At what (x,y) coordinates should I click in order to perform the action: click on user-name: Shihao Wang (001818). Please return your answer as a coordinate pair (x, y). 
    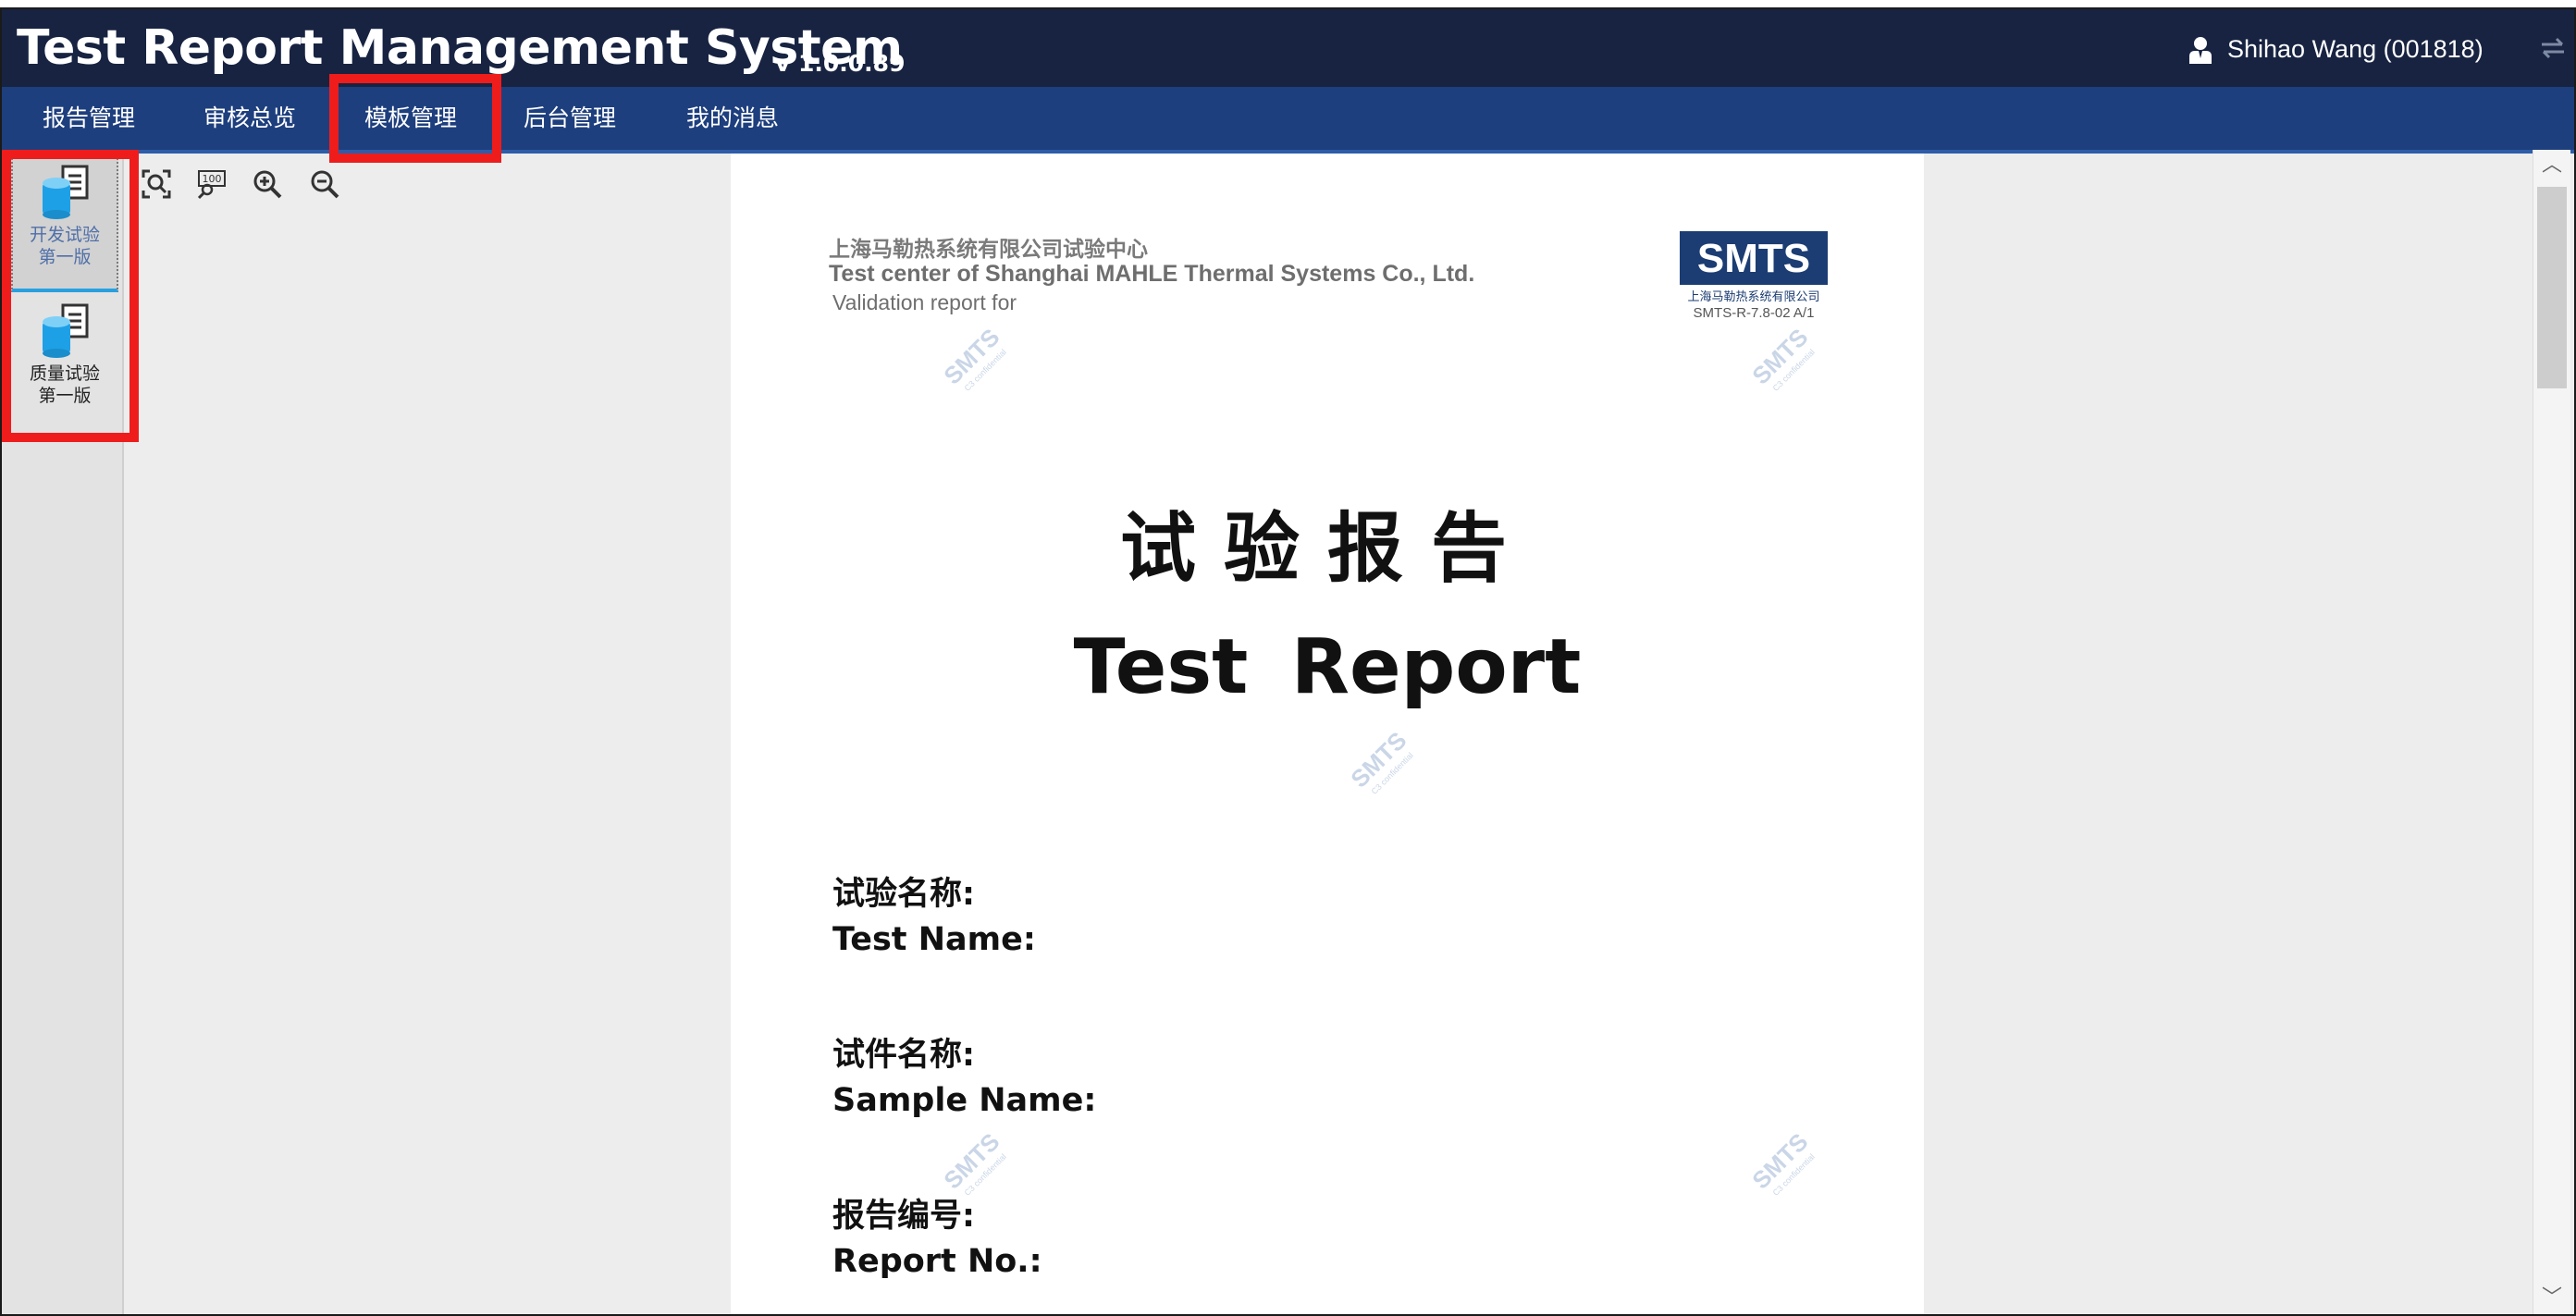
    Looking at the image, I should click on (2355, 49).